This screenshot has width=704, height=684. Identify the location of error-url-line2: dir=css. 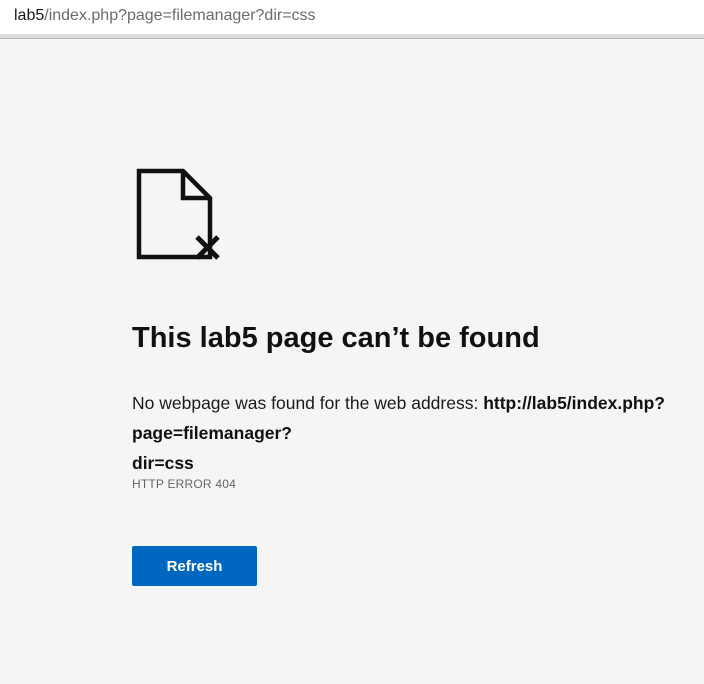
(163, 463).